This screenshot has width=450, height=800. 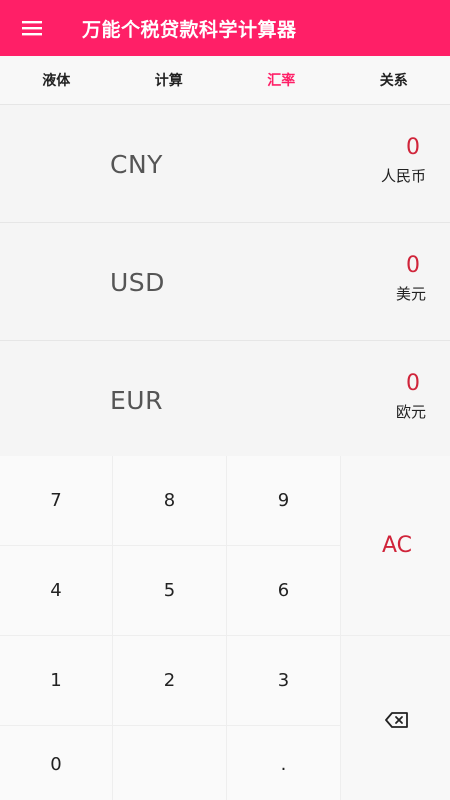 What do you see at coordinates (136, 400) in the screenshot?
I see `currency-code: EUR` at bounding box center [136, 400].